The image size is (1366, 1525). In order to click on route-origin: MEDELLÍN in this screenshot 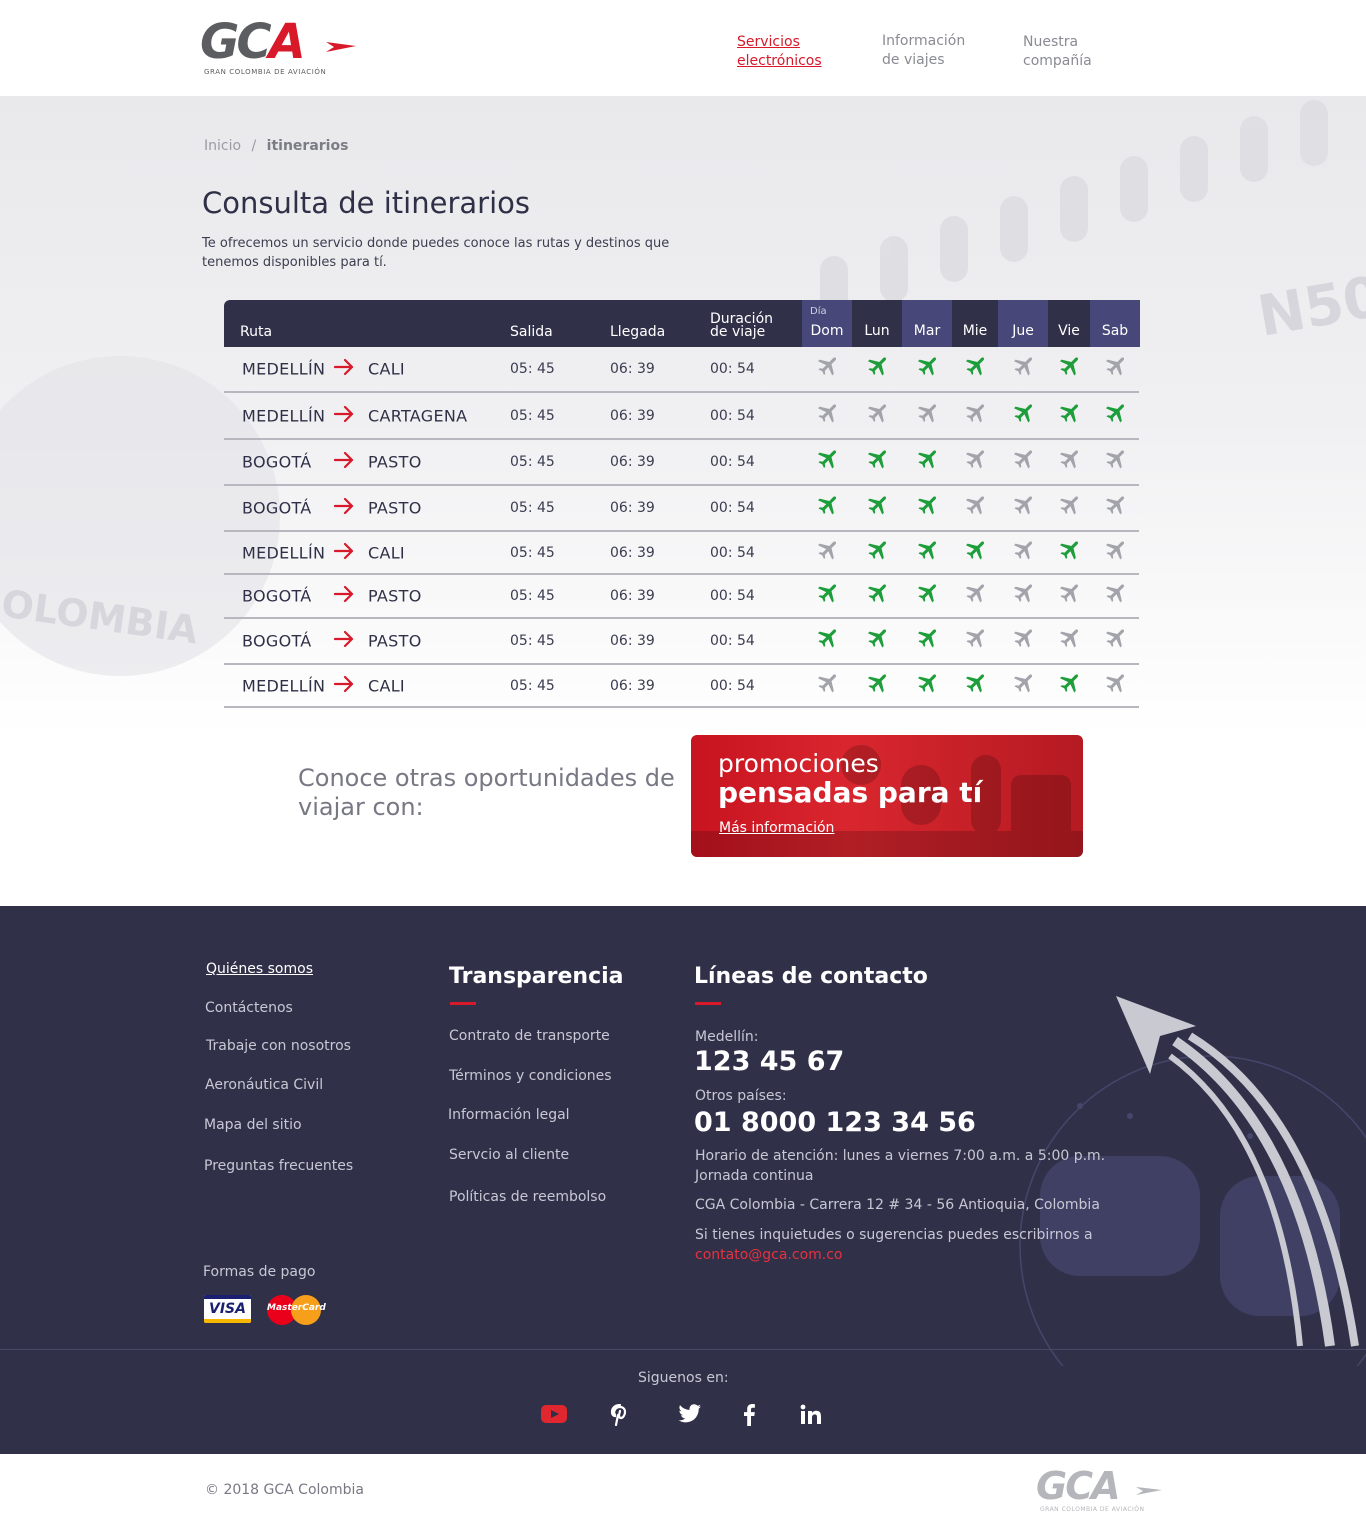, I will do `click(284, 685)`.